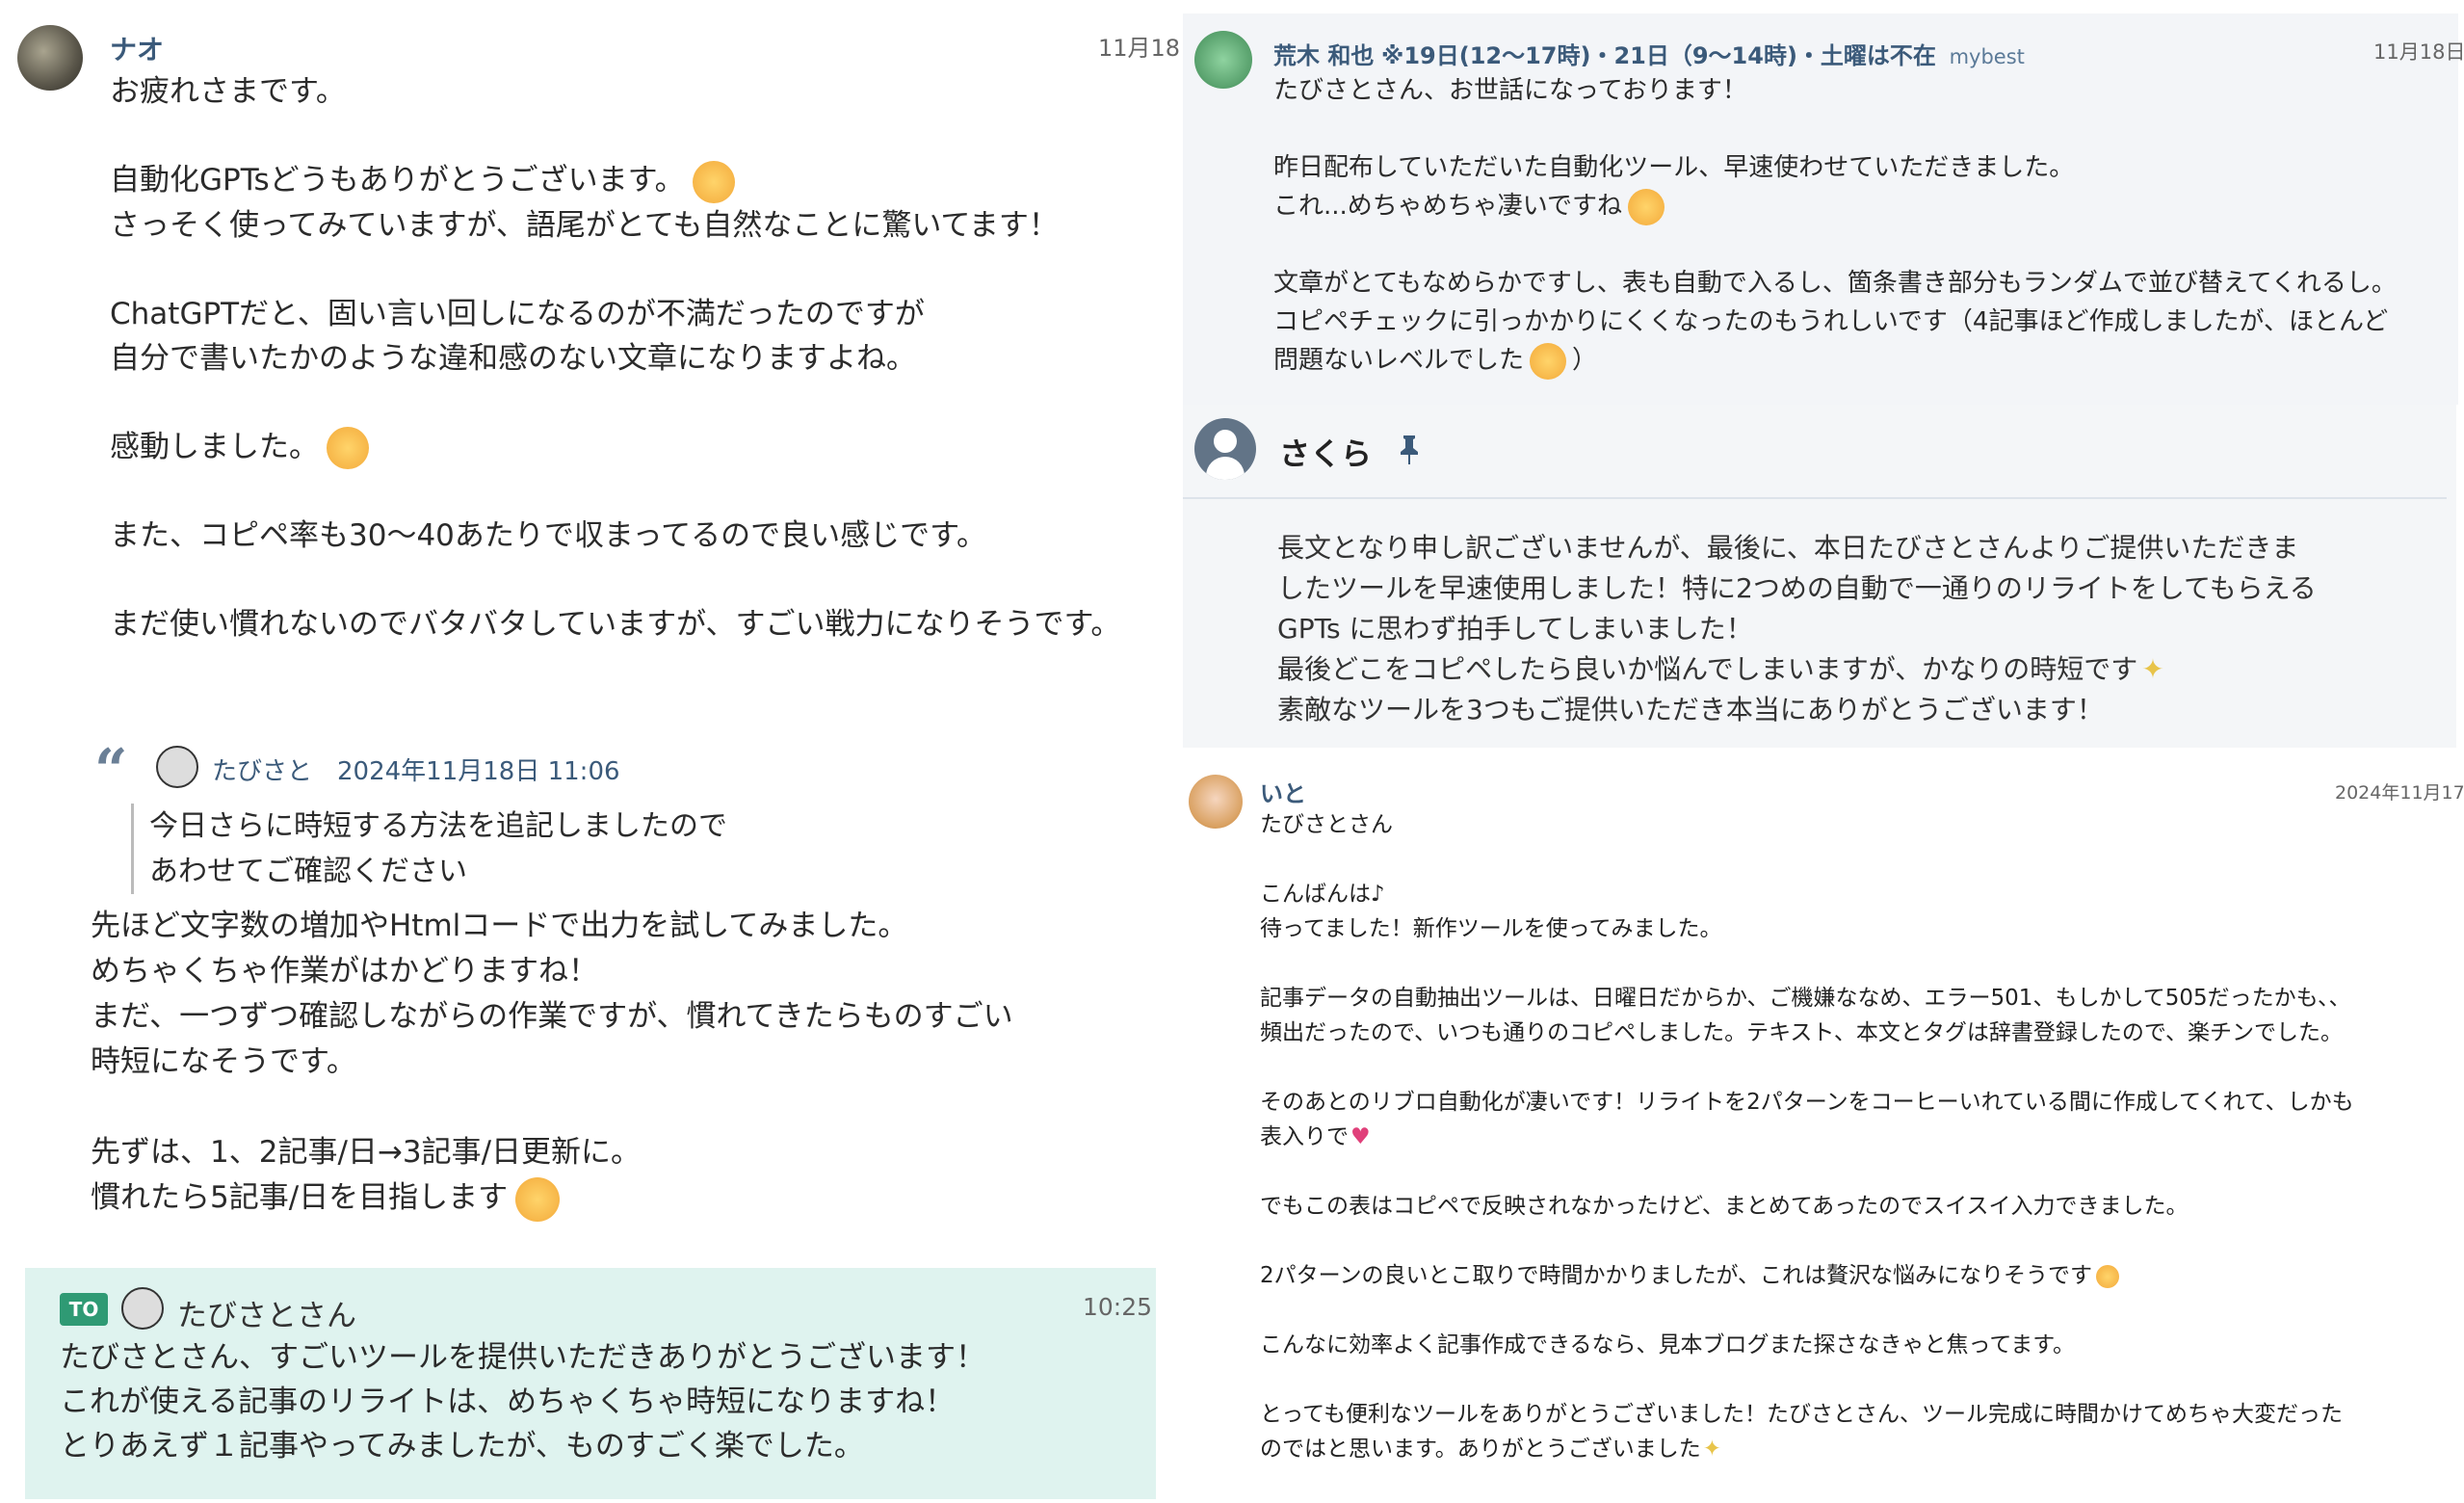  What do you see at coordinates (615, 624) in the screenshot?
I see `message-paragraph: まだ使い慣れないのでバタバタしていますが、すごい戦力になりそうです。` at bounding box center [615, 624].